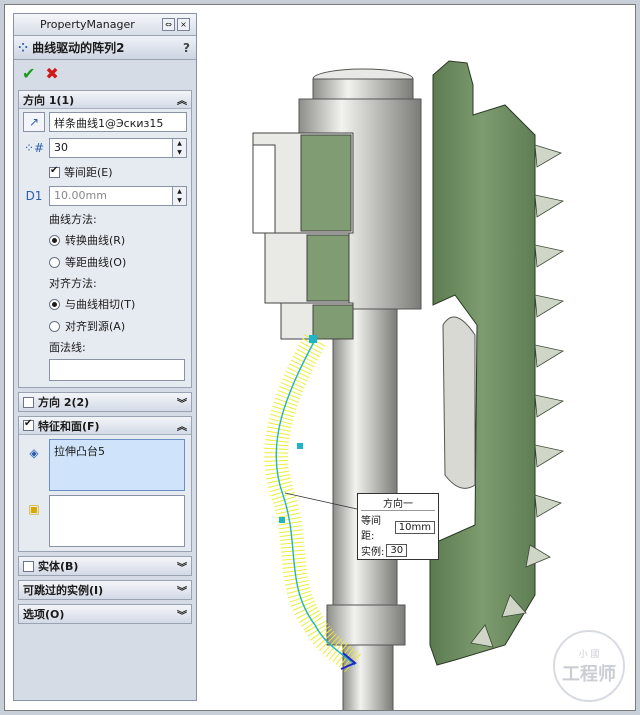 The height and width of the screenshot is (715, 640). Describe the element at coordinates (54, 326) in the screenshot. I see `align-source-radio` at that location.